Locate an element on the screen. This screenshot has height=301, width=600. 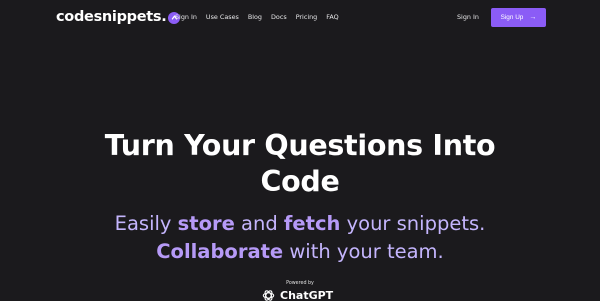
subtitle-text: with your team. is located at coordinates (363, 251).